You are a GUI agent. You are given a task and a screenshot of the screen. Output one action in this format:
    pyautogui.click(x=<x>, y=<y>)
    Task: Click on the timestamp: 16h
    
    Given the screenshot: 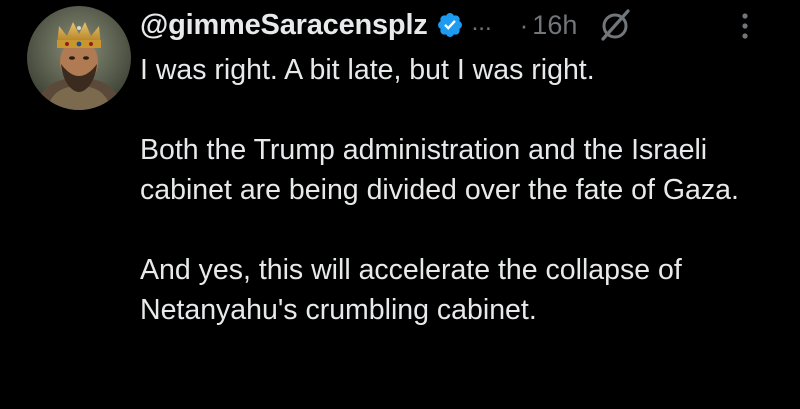 What is the action you would take?
    pyautogui.click(x=554, y=25)
    